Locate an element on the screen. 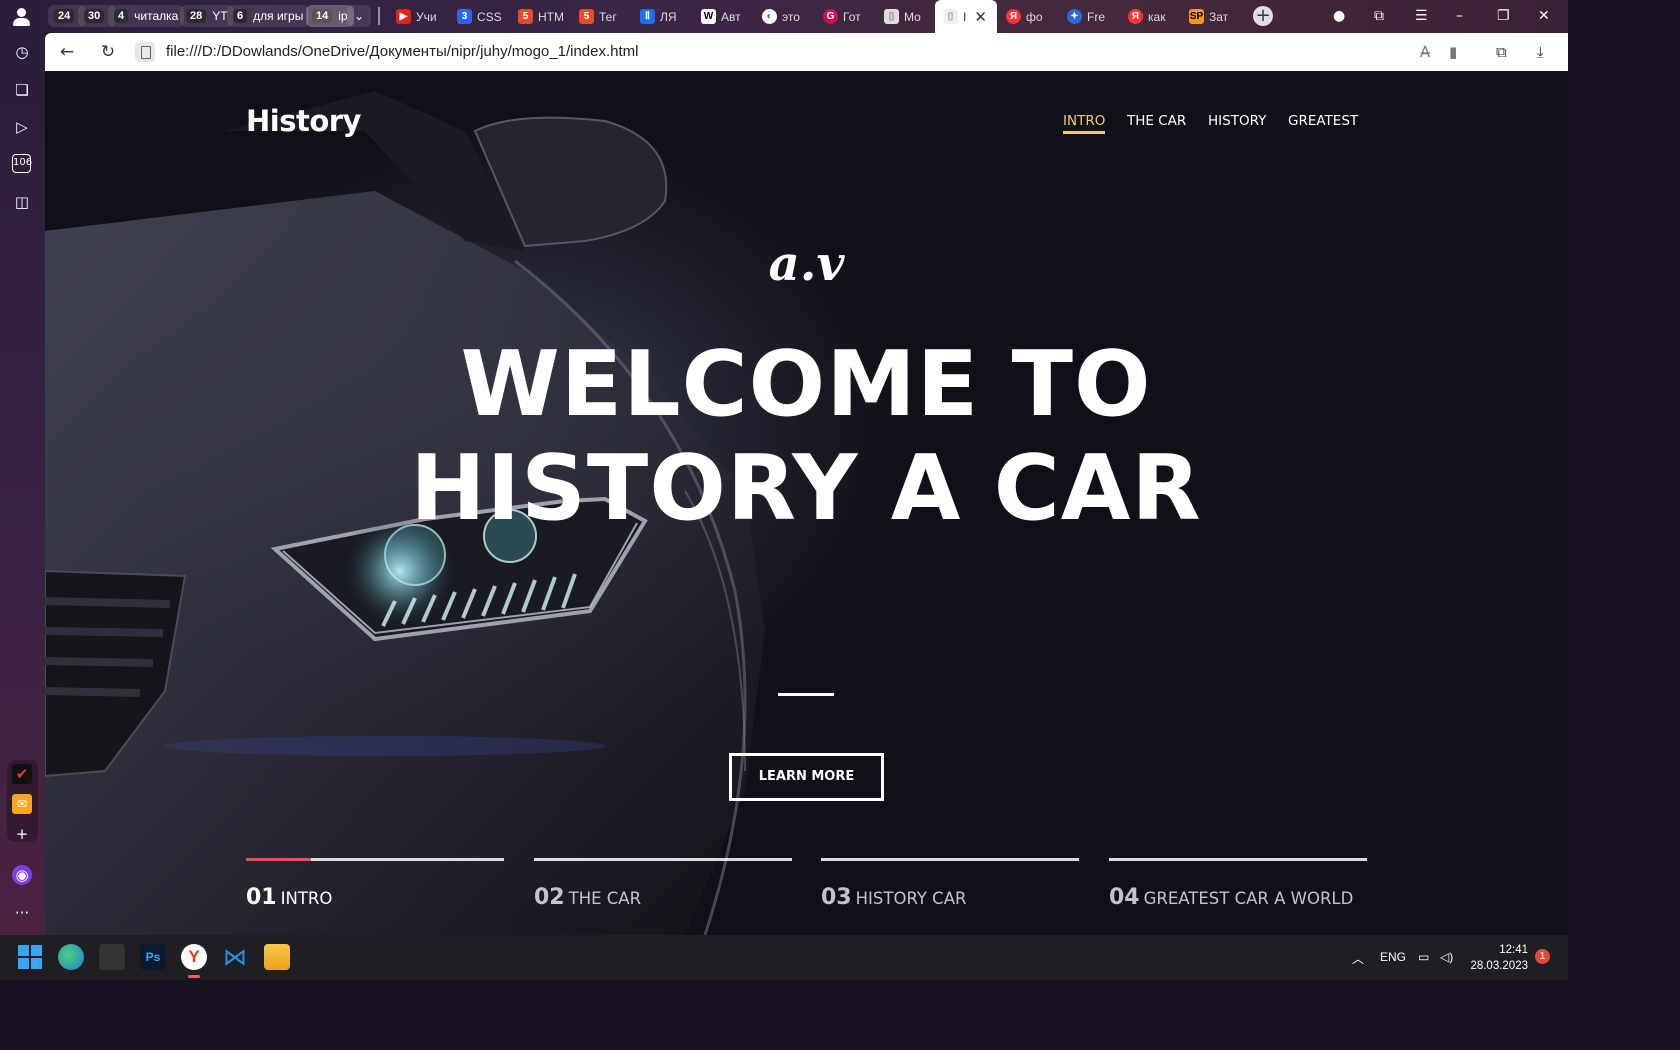 The height and width of the screenshot is (1050, 1680). chevron-down-icon: ⌄ is located at coordinates (359, 16).